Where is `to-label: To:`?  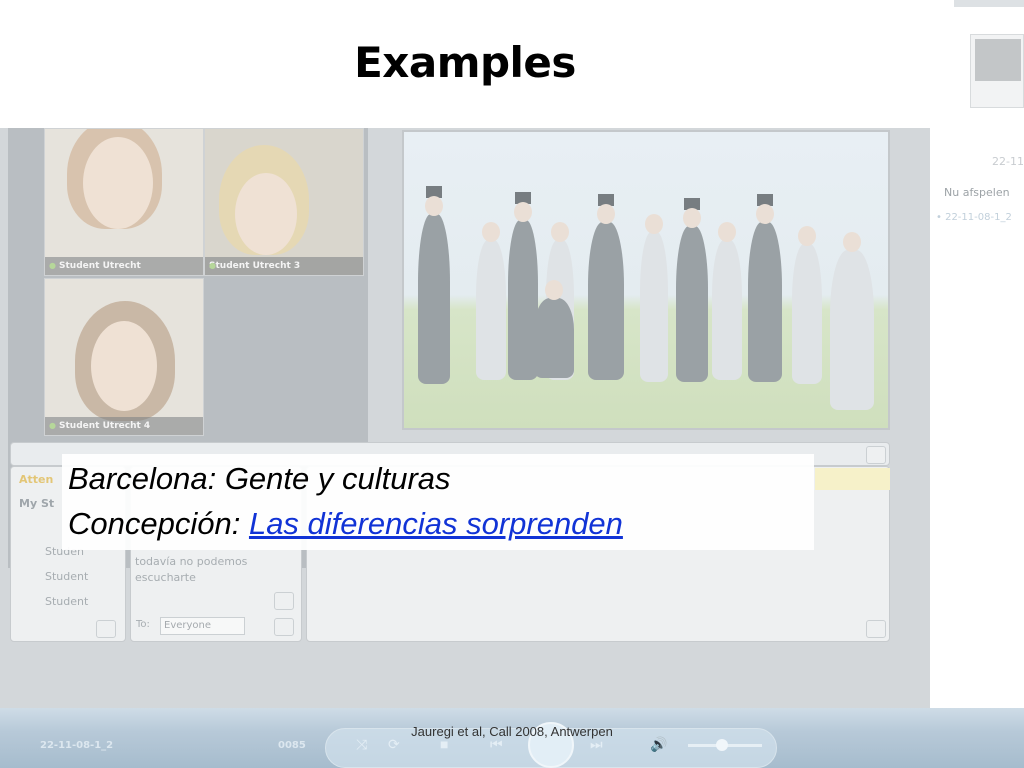
to-label: To: is located at coordinates (143, 624).